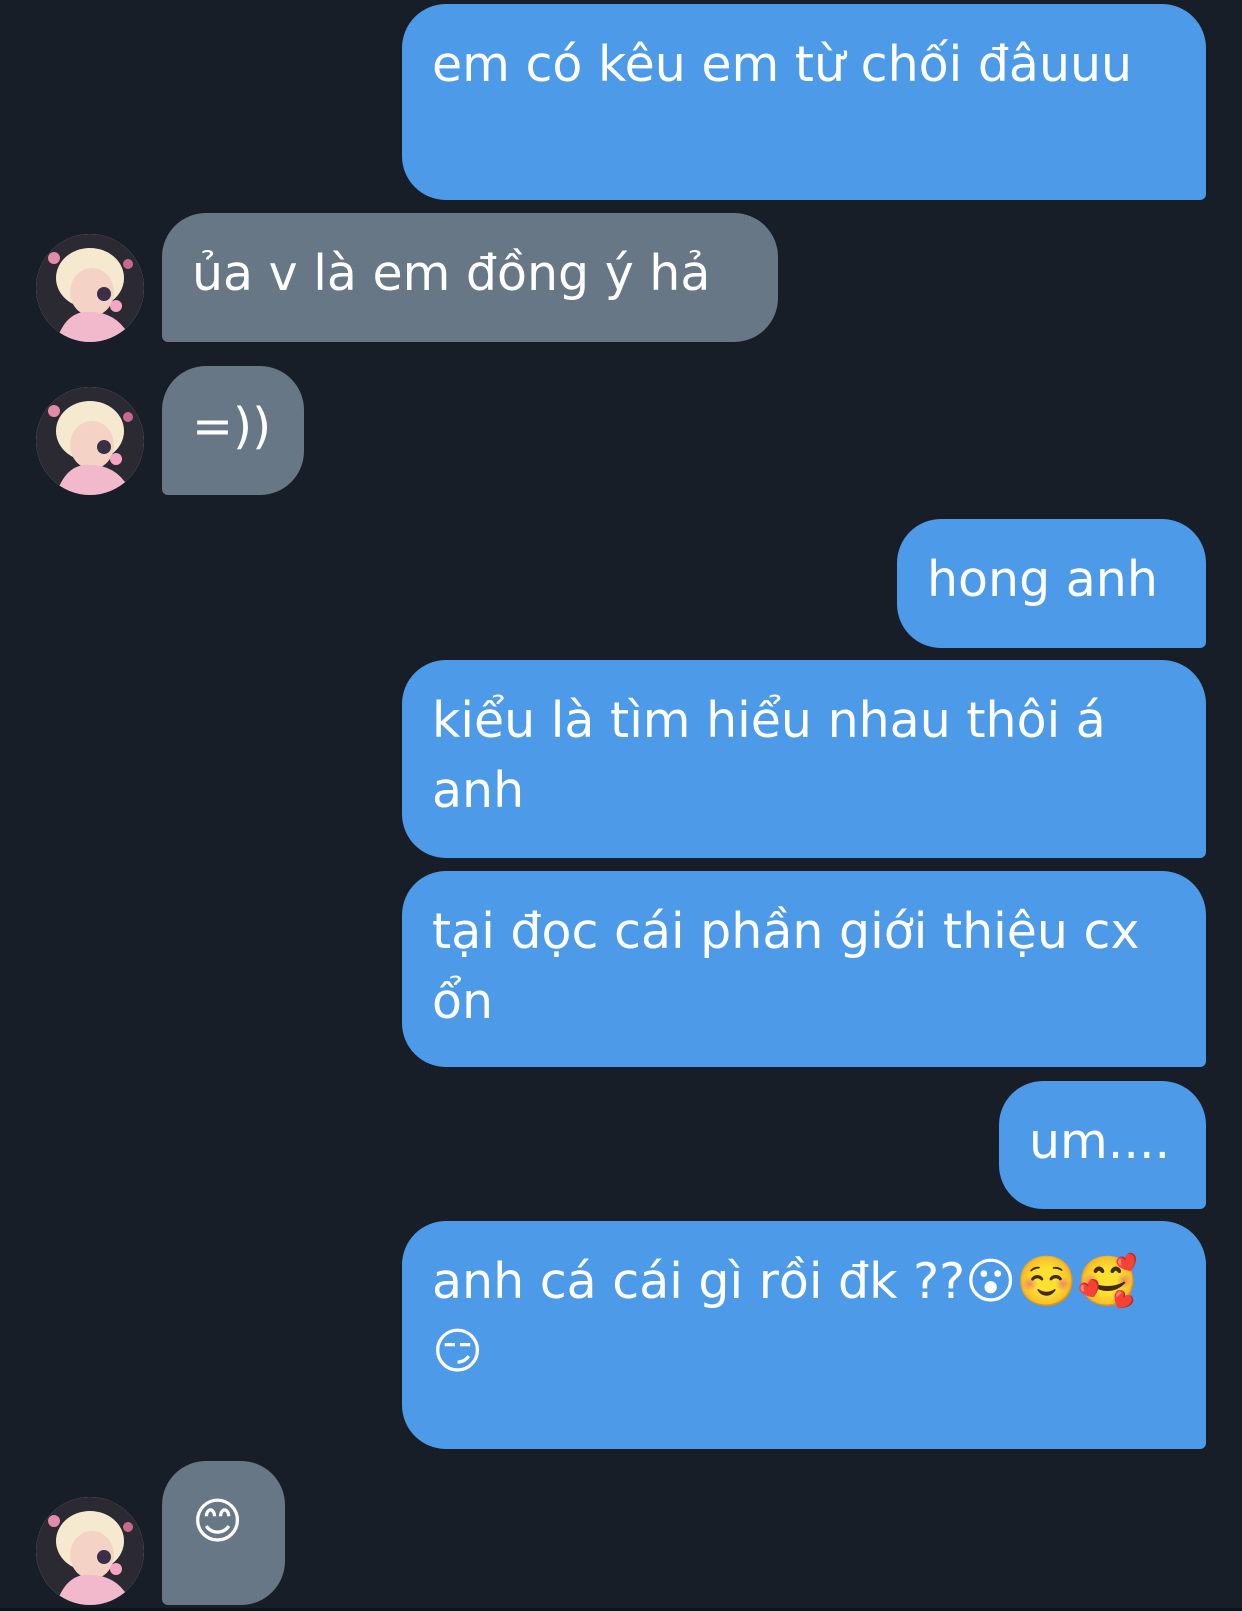  I want to click on message-text: hong anh, so click(1042, 579).